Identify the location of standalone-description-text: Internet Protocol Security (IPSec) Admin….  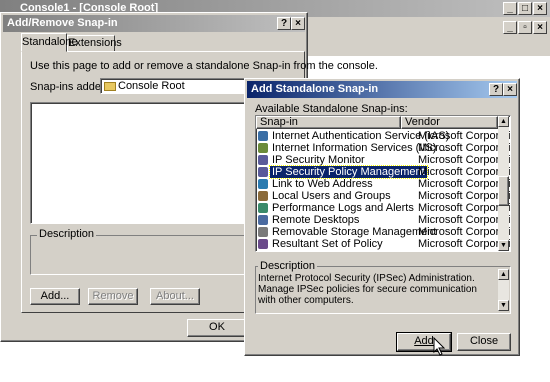
(367, 289).